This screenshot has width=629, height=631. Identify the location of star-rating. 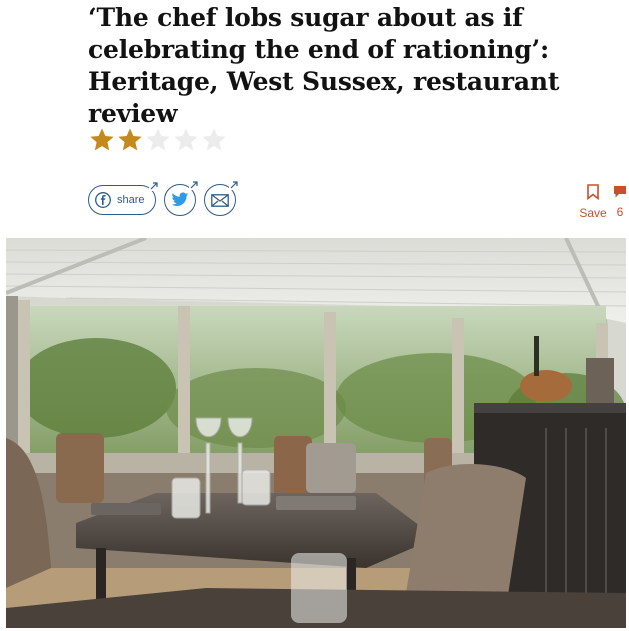
(158, 140).